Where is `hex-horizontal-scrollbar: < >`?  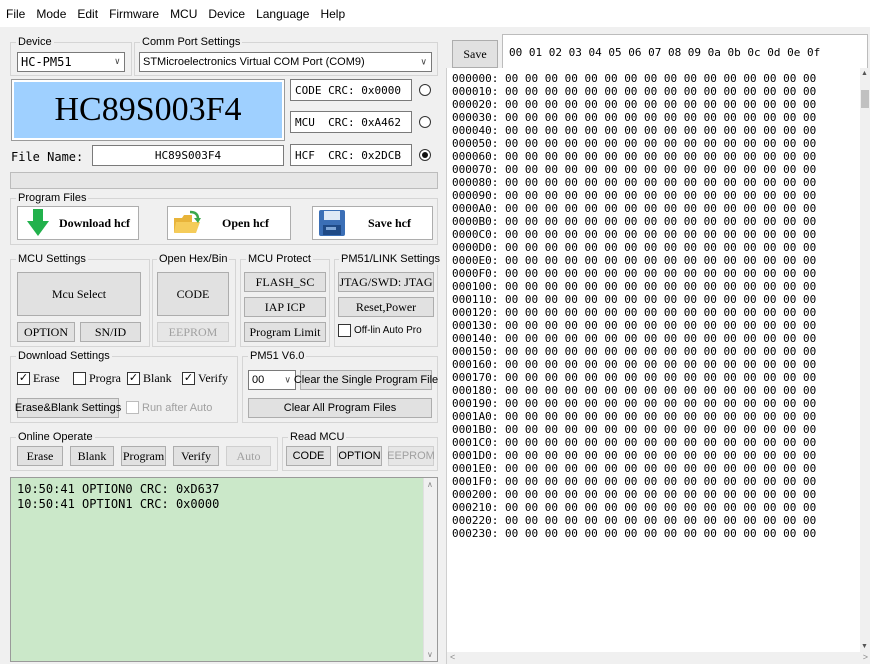 hex-horizontal-scrollbar: < > is located at coordinates (658, 658).